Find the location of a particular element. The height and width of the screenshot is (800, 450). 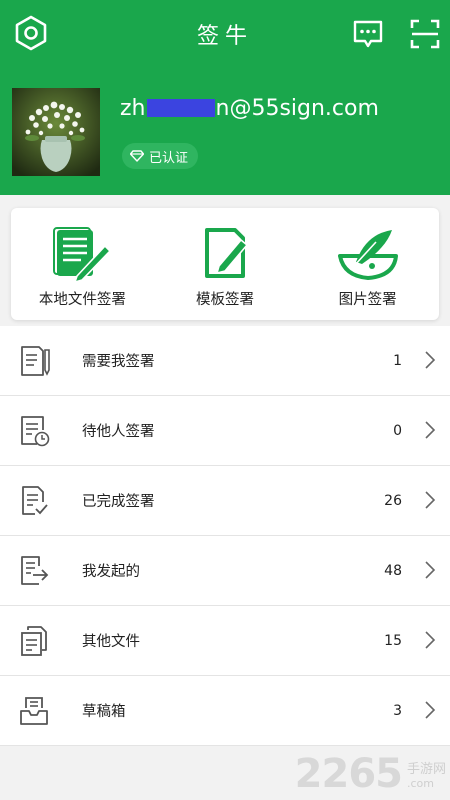

messages-button is located at coordinates (368, 34).